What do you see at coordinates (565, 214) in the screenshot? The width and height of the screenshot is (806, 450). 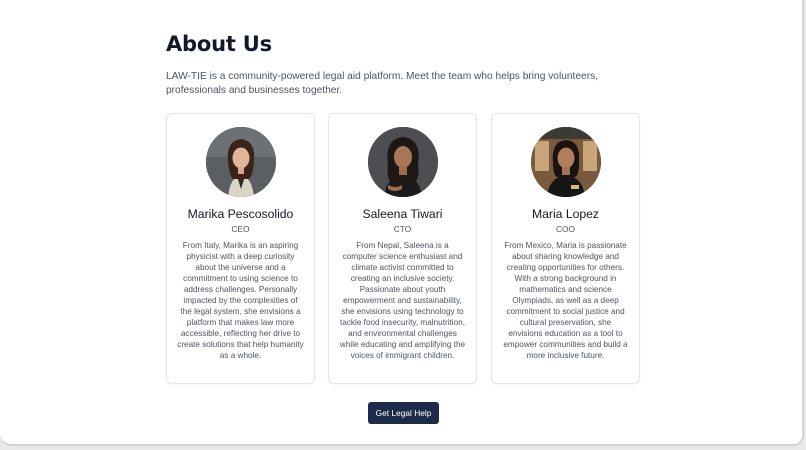 I see `member-name: Maria Lopez` at bounding box center [565, 214].